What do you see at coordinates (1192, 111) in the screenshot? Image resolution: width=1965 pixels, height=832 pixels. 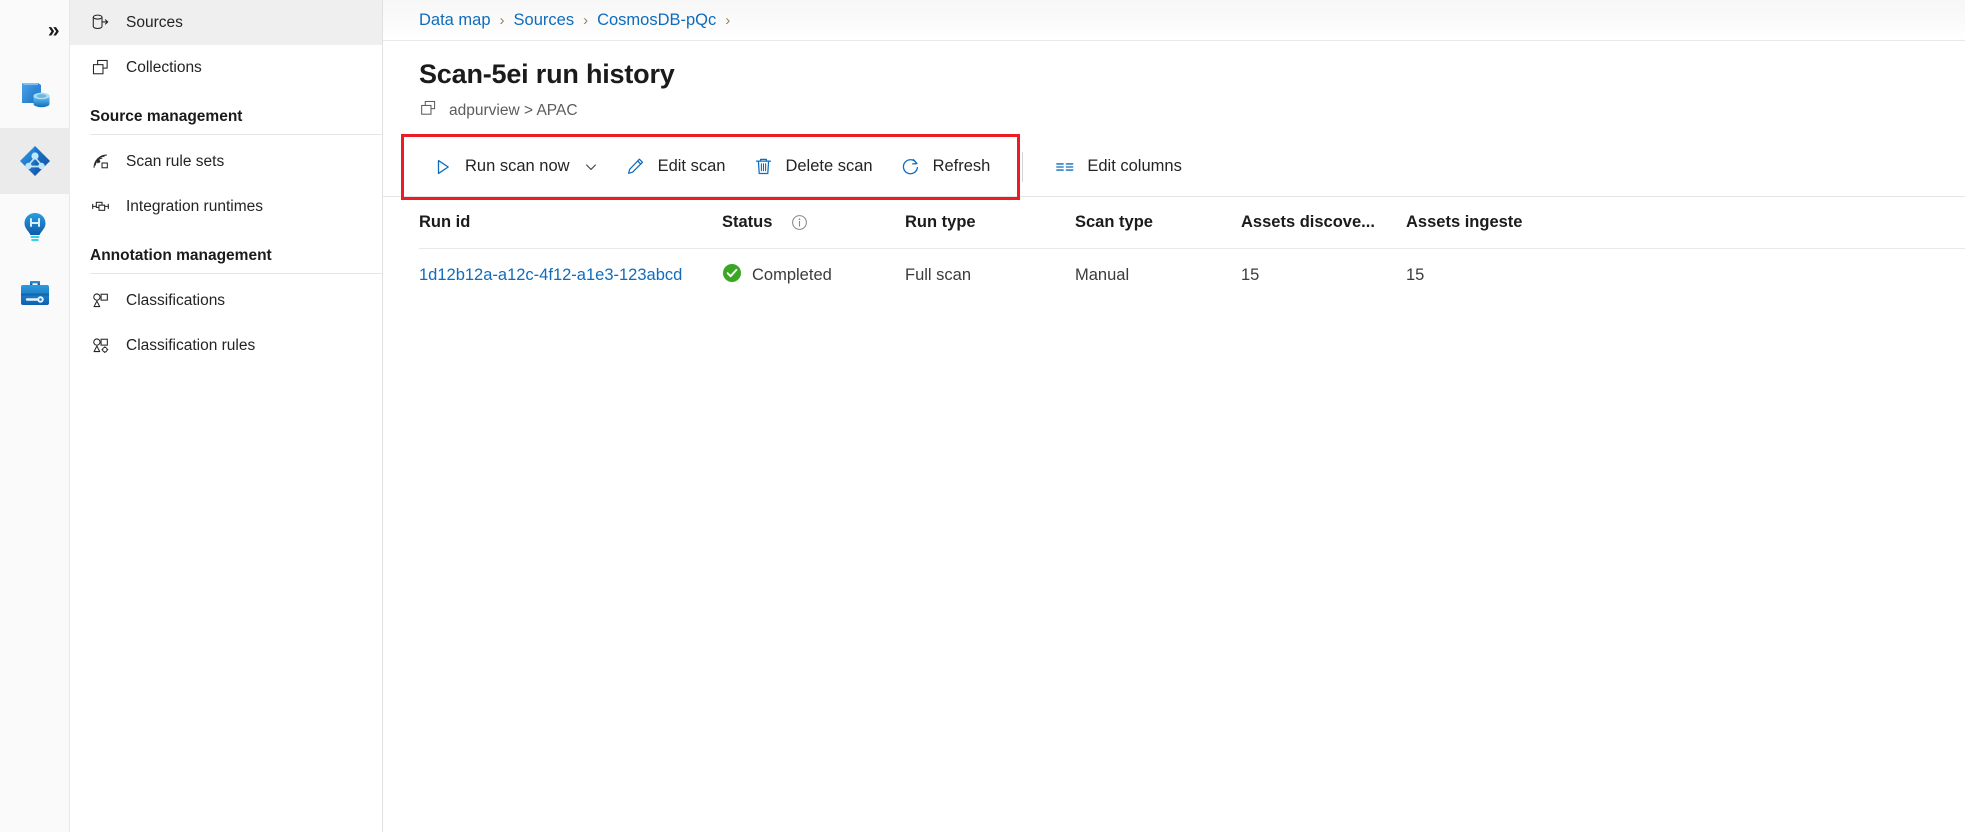 I see `page-subtitle: adpurview > APAC` at bounding box center [1192, 111].